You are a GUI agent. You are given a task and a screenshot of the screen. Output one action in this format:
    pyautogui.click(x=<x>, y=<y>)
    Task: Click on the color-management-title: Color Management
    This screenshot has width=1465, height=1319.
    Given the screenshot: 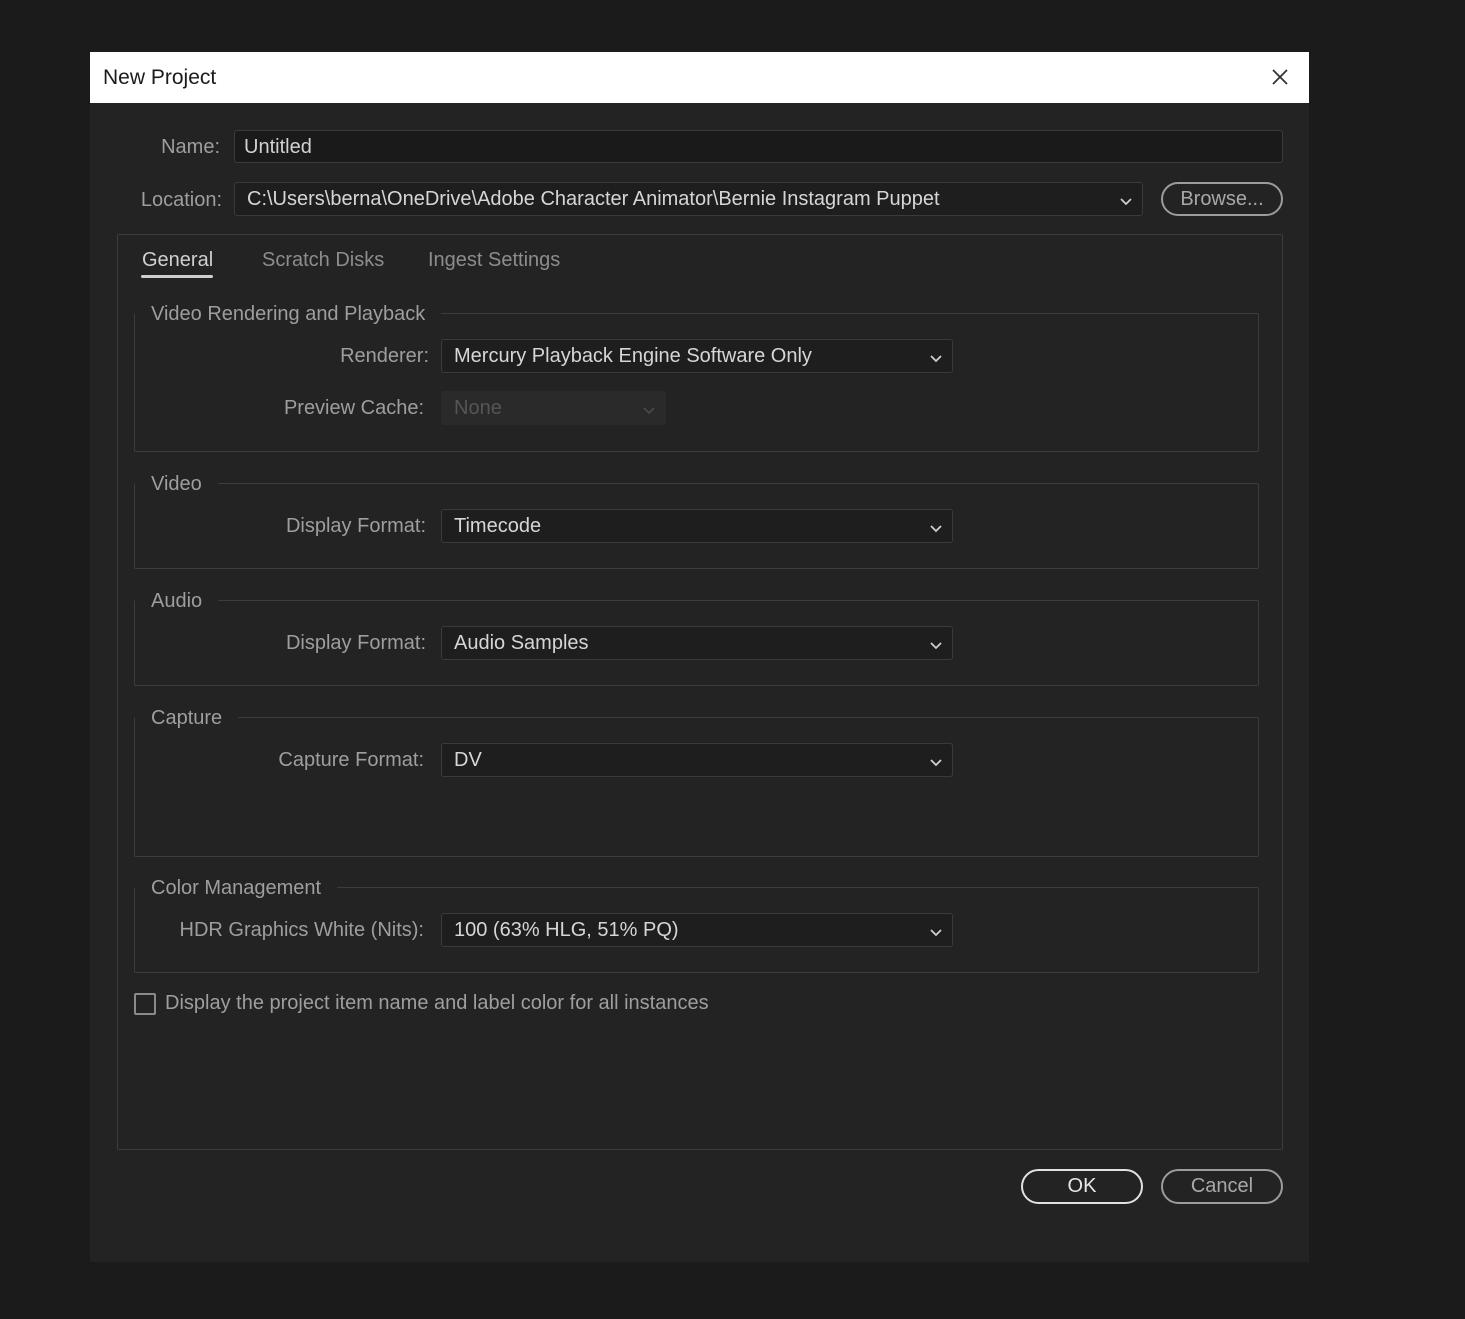 What is the action you would take?
    pyautogui.click(x=236, y=888)
    